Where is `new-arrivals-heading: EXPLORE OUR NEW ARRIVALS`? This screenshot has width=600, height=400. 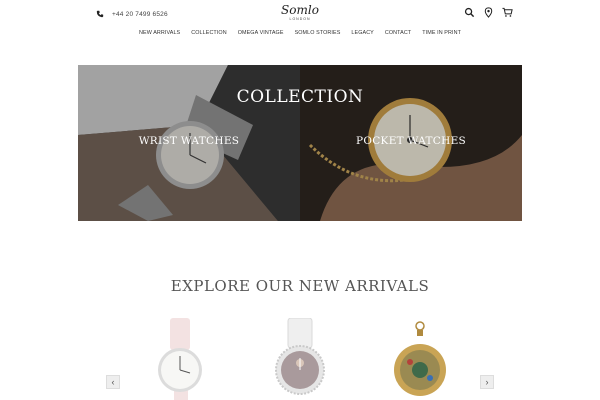 new-arrivals-heading: EXPLORE OUR NEW ARRIVALS is located at coordinates (300, 286).